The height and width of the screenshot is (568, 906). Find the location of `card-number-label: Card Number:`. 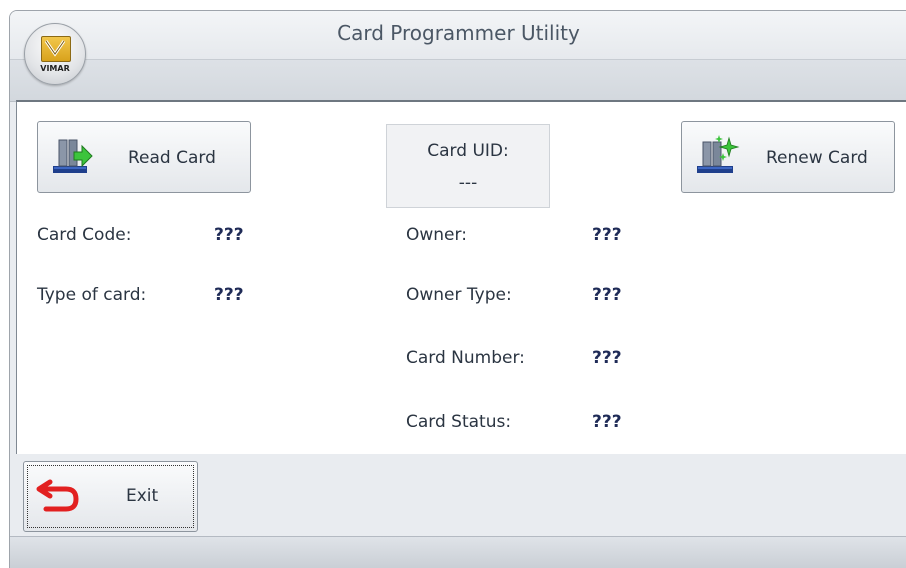

card-number-label: Card Number: is located at coordinates (465, 358).